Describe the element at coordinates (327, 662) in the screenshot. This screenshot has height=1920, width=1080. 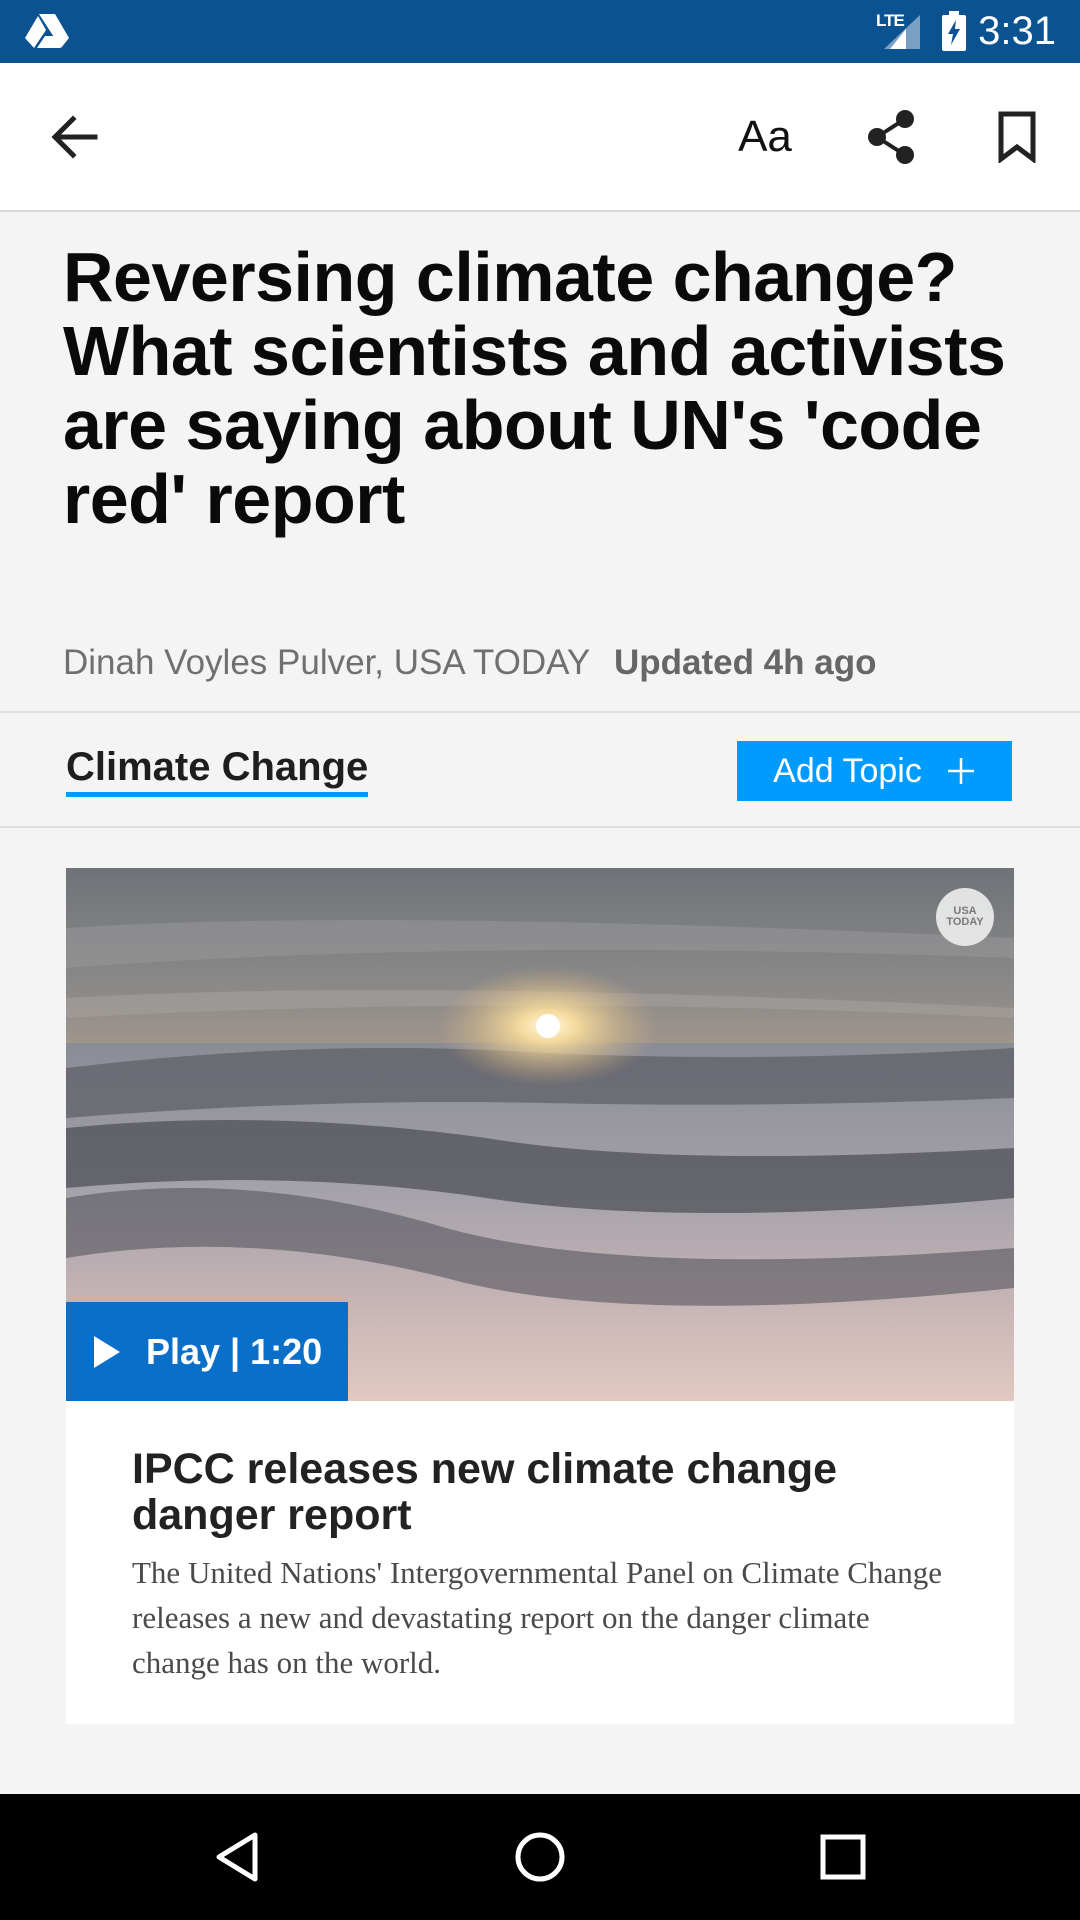
I see `author-name: Dinah Voyles Pulver, USA TODAY` at that location.